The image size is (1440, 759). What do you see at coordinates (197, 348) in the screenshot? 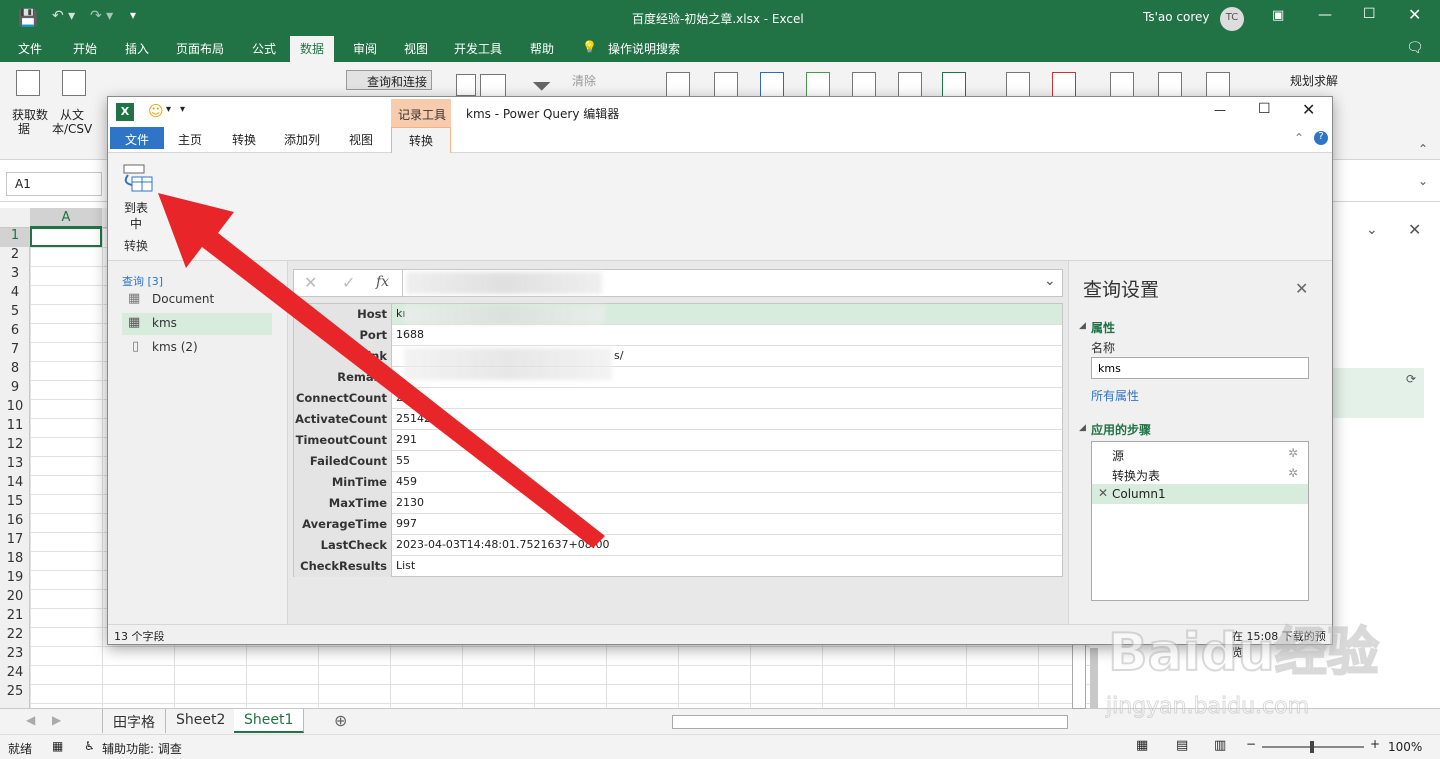
I see `query-item-kms-2: ▯ kms (2)` at bounding box center [197, 348].